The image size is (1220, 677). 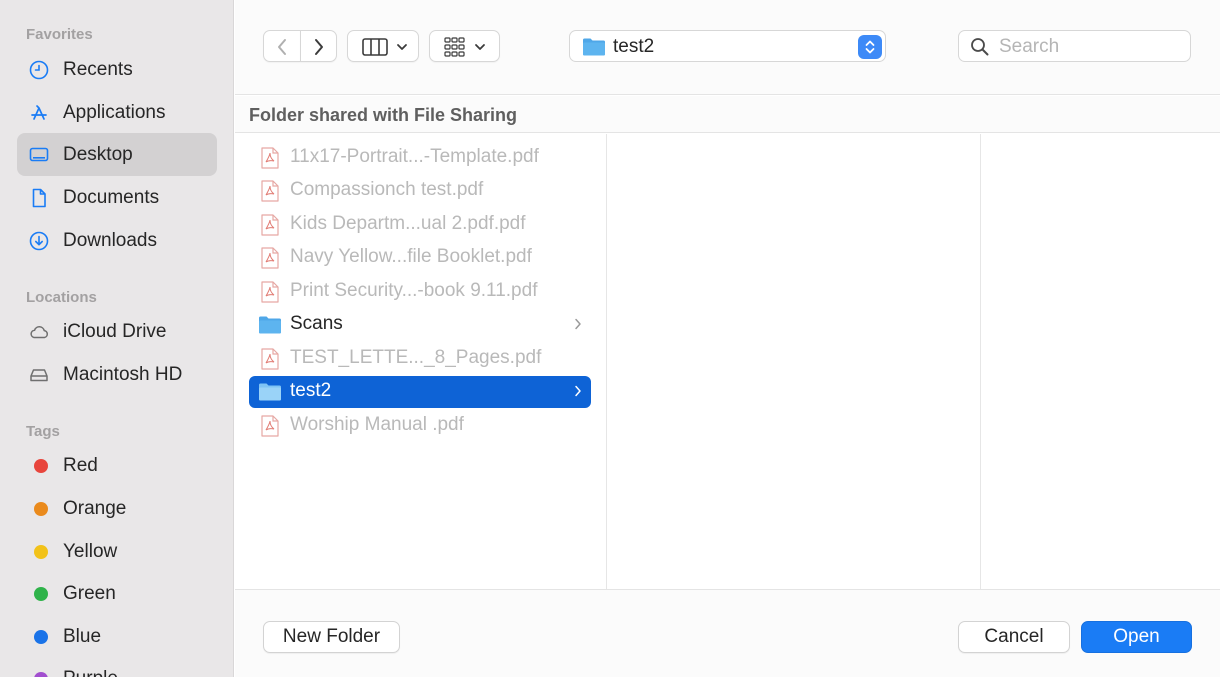 I want to click on sidebar-tag-blue: Blue, so click(x=117, y=636).